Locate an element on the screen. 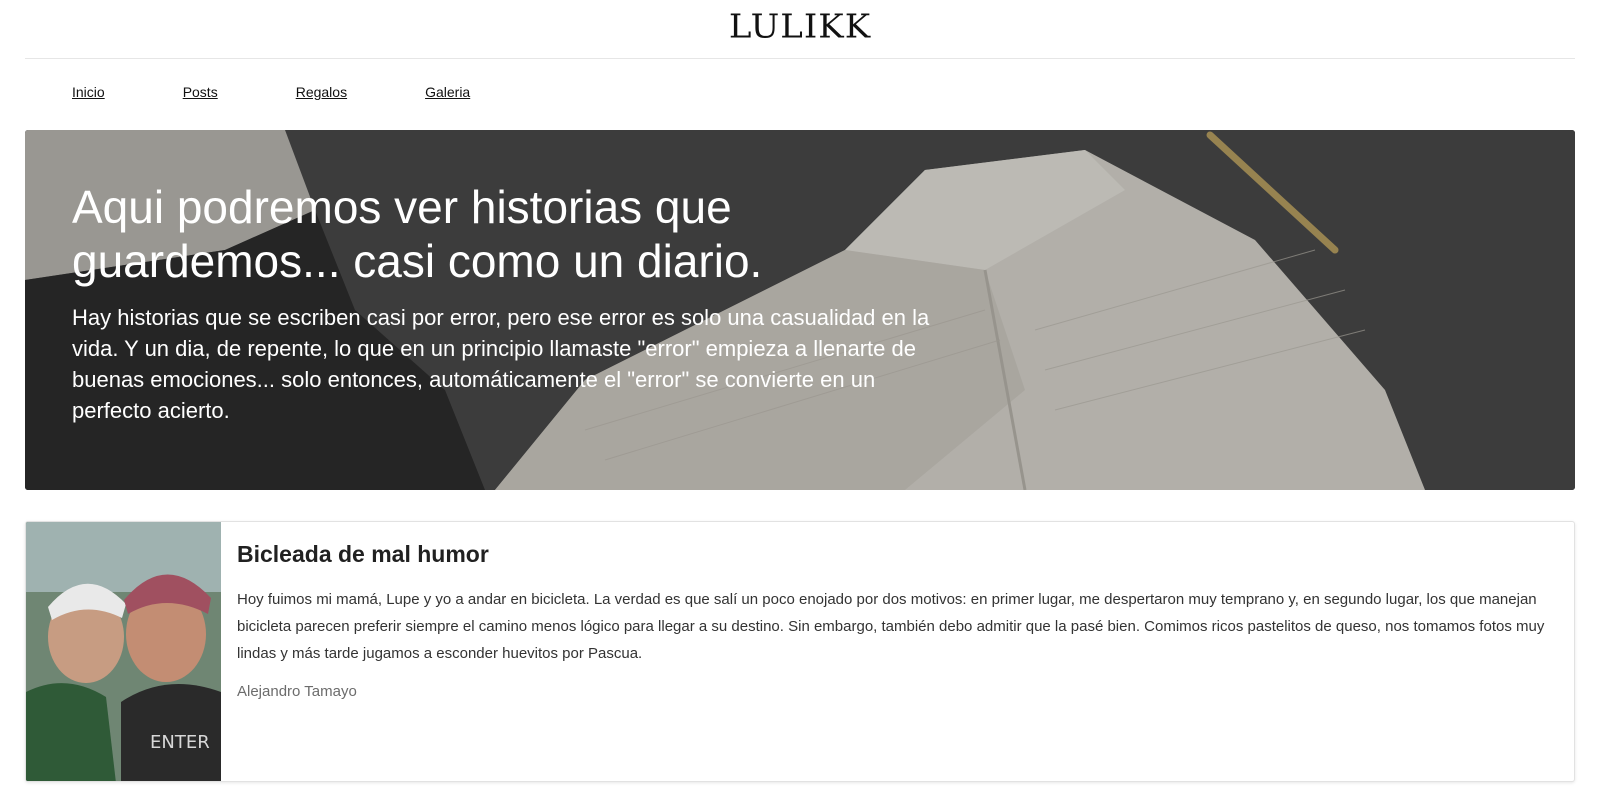  nav-item-galeria: Galeria is located at coordinates (447, 92).